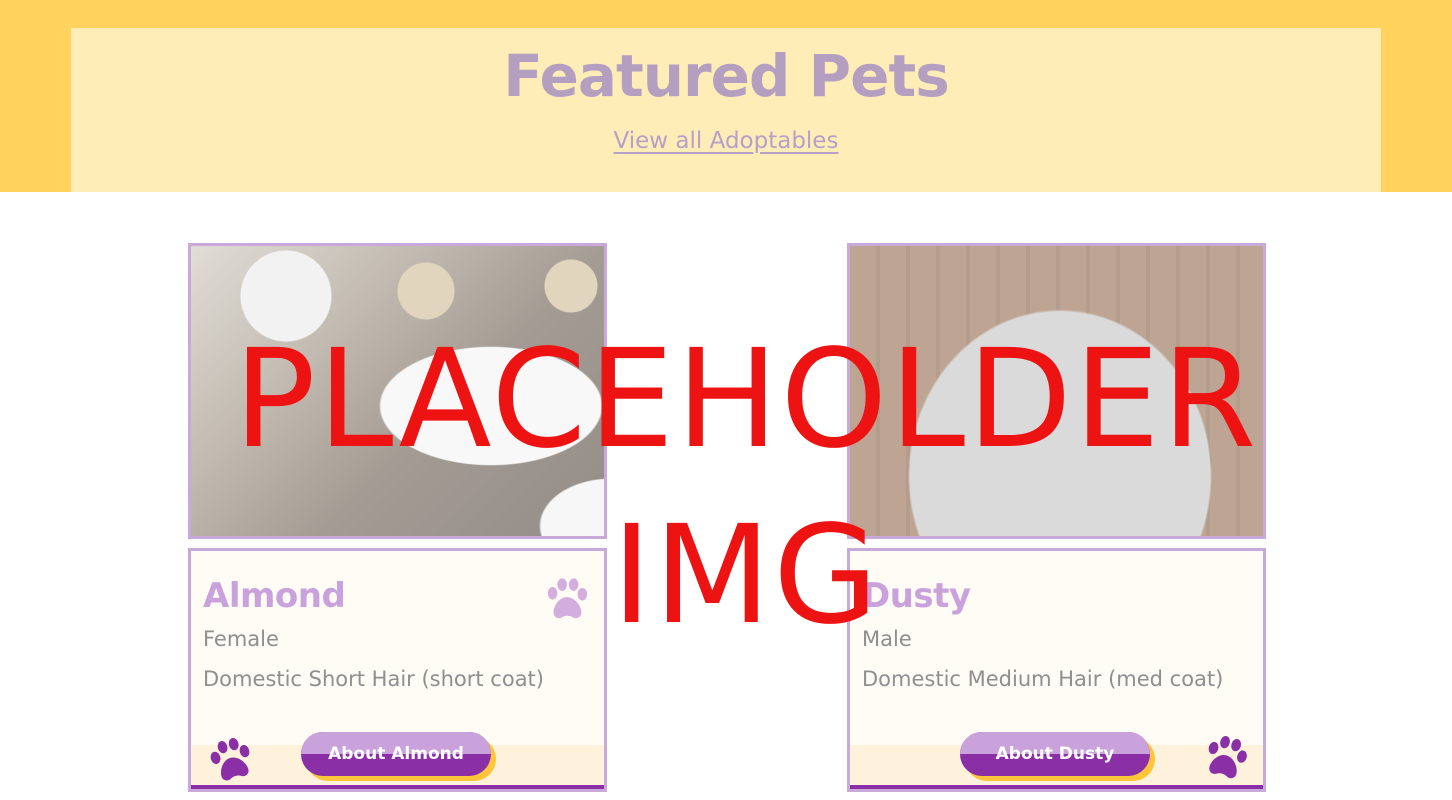 The height and width of the screenshot is (800, 1452). I want to click on pet-photo-almond, so click(397, 391).